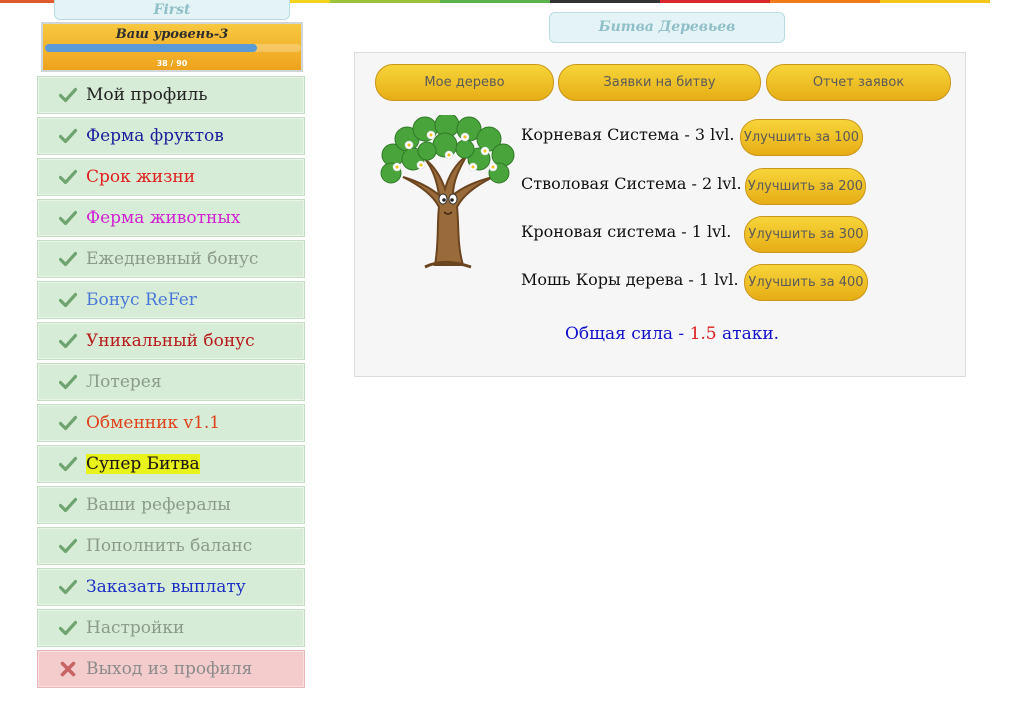 This screenshot has height=701, width=1027. I want to click on level-box: Ваш уровень-3 38 / 90, so click(172, 47).